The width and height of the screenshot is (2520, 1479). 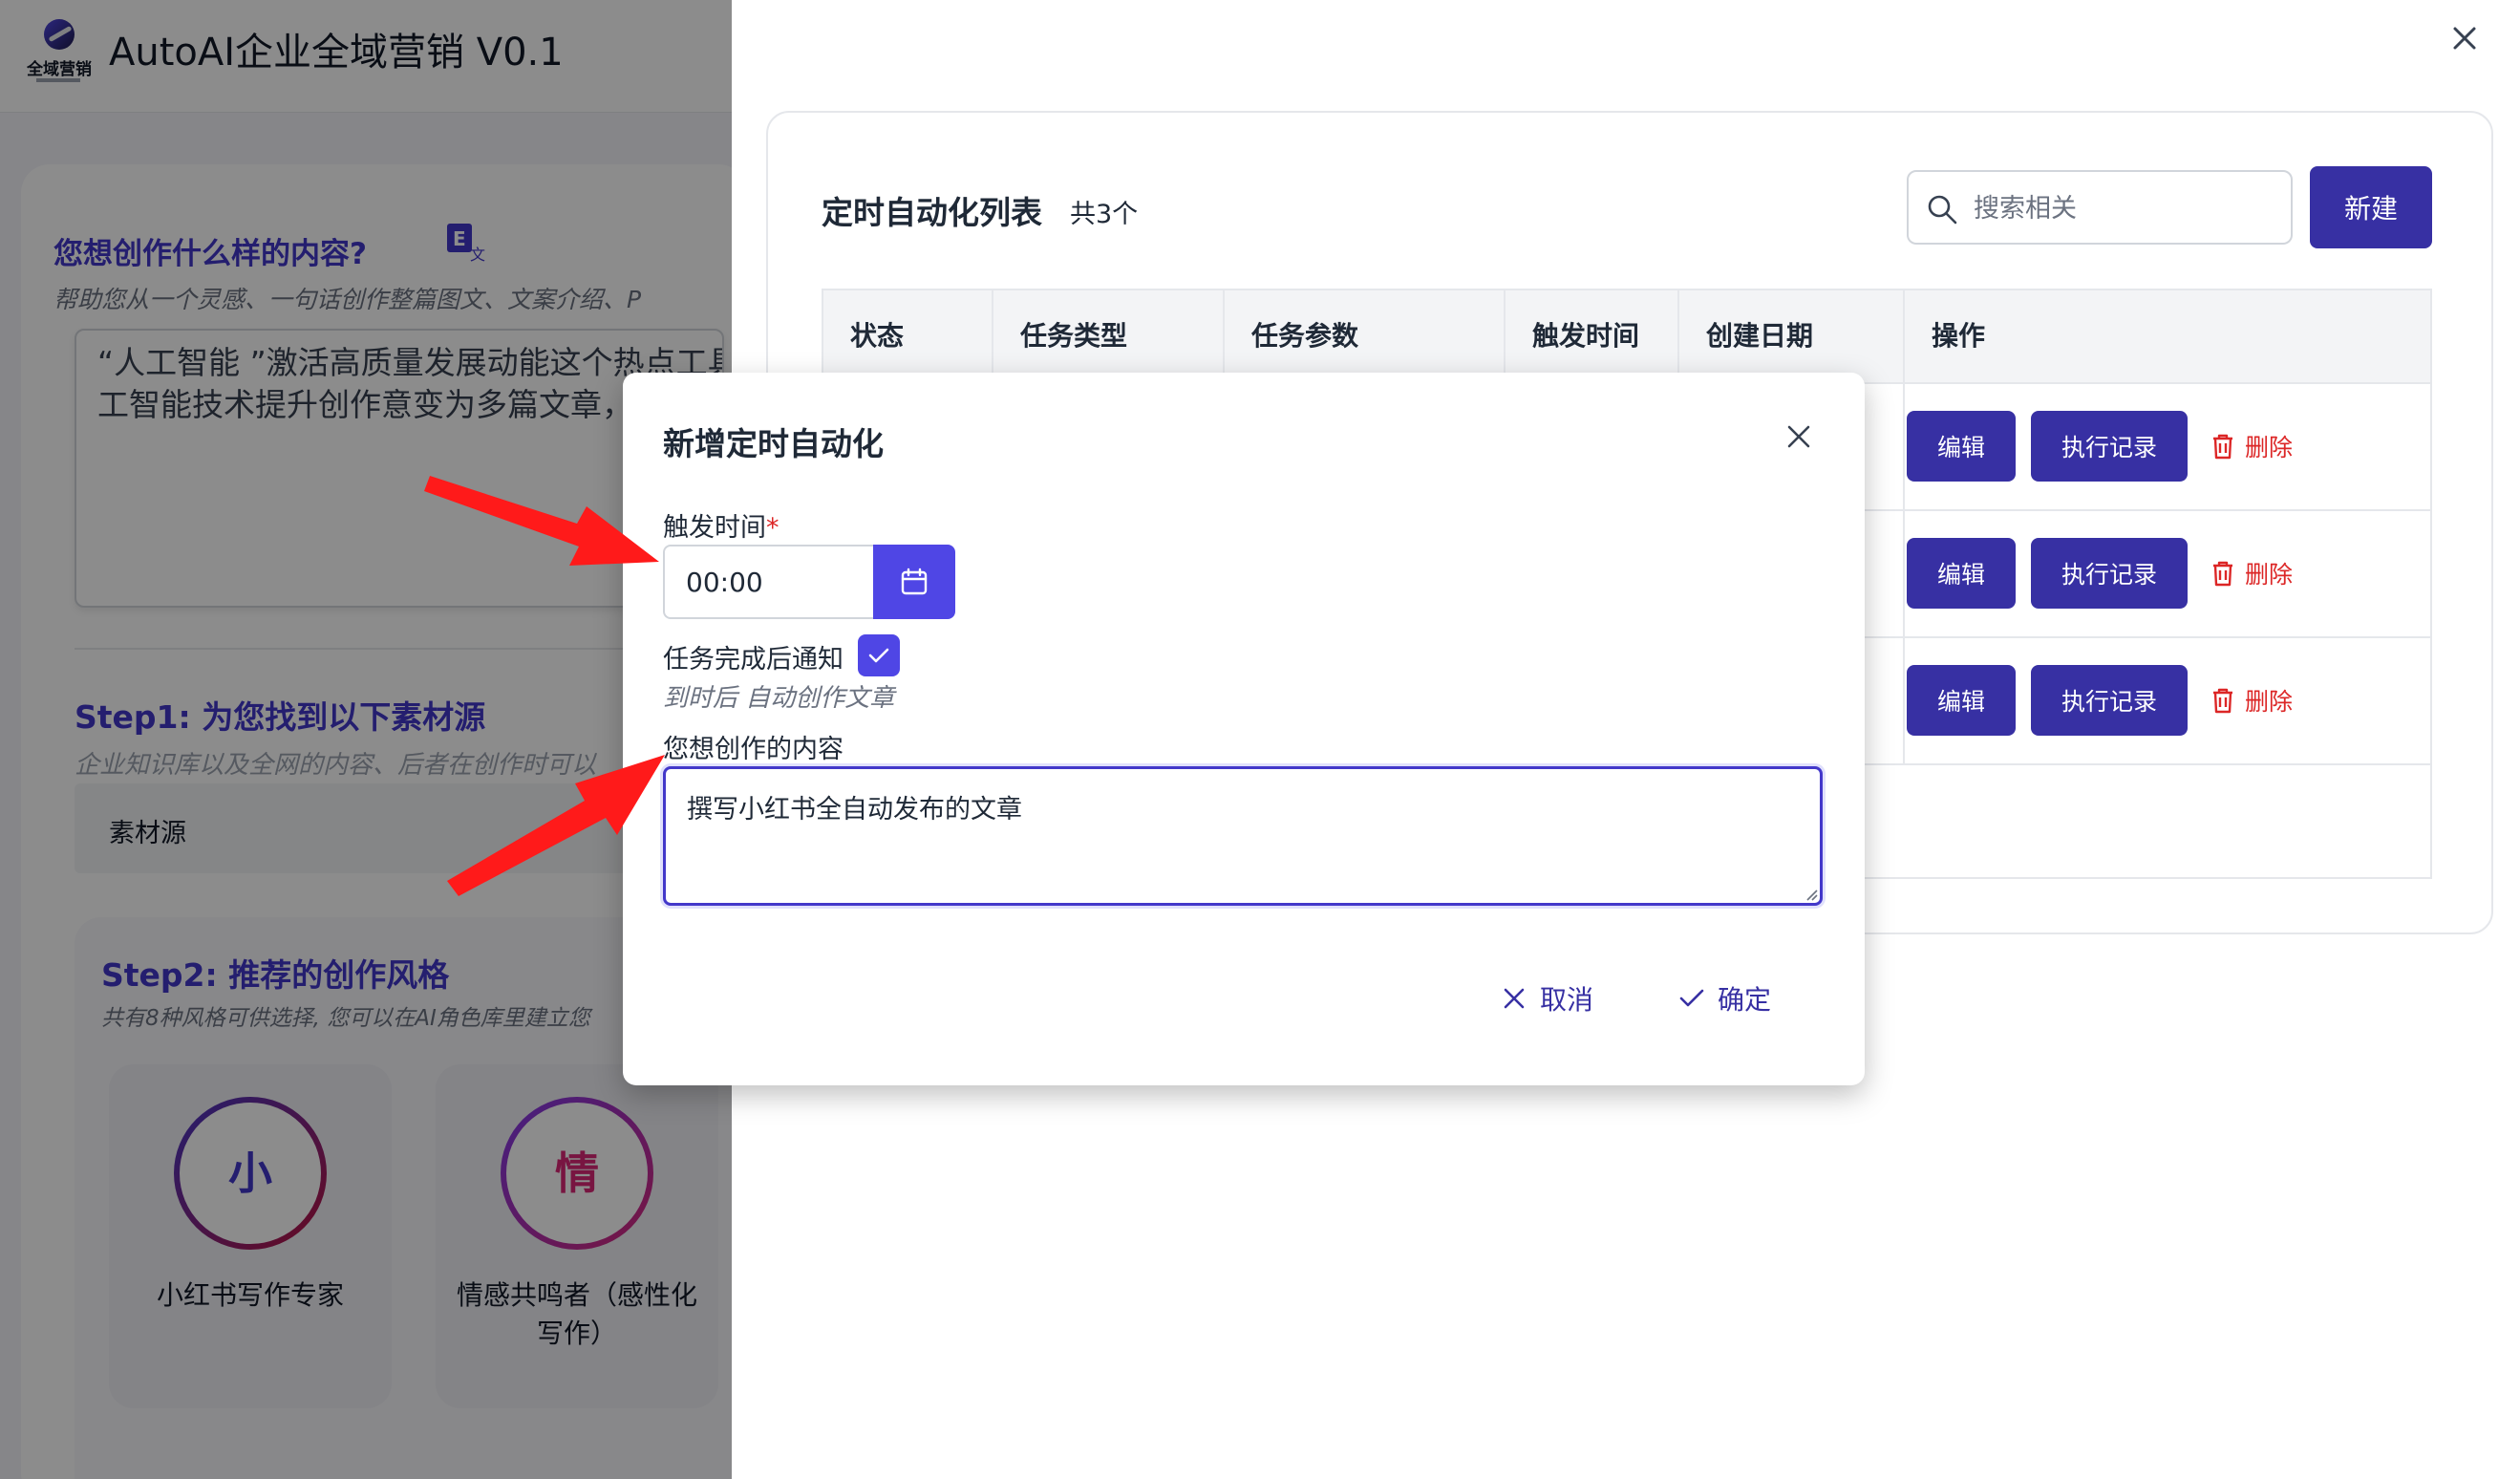 What do you see at coordinates (1792, 336) in the screenshot?
I see `column-header: 创建日期` at bounding box center [1792, 336].